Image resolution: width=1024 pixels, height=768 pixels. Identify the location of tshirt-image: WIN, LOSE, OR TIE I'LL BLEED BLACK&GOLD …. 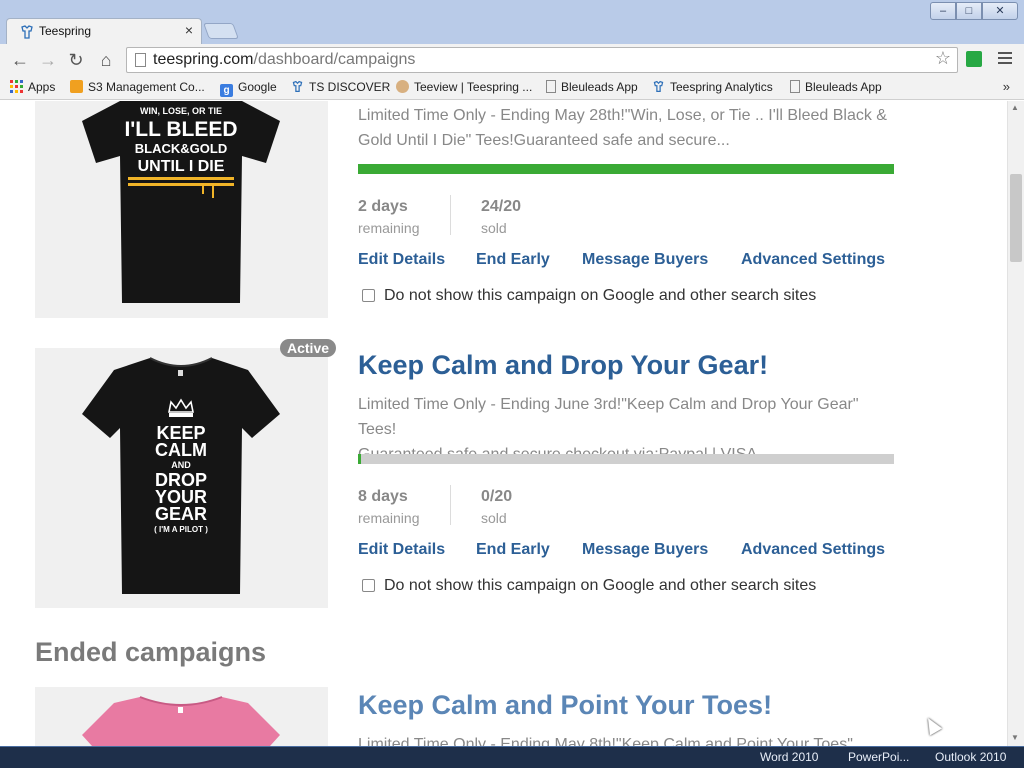
(181, 202).